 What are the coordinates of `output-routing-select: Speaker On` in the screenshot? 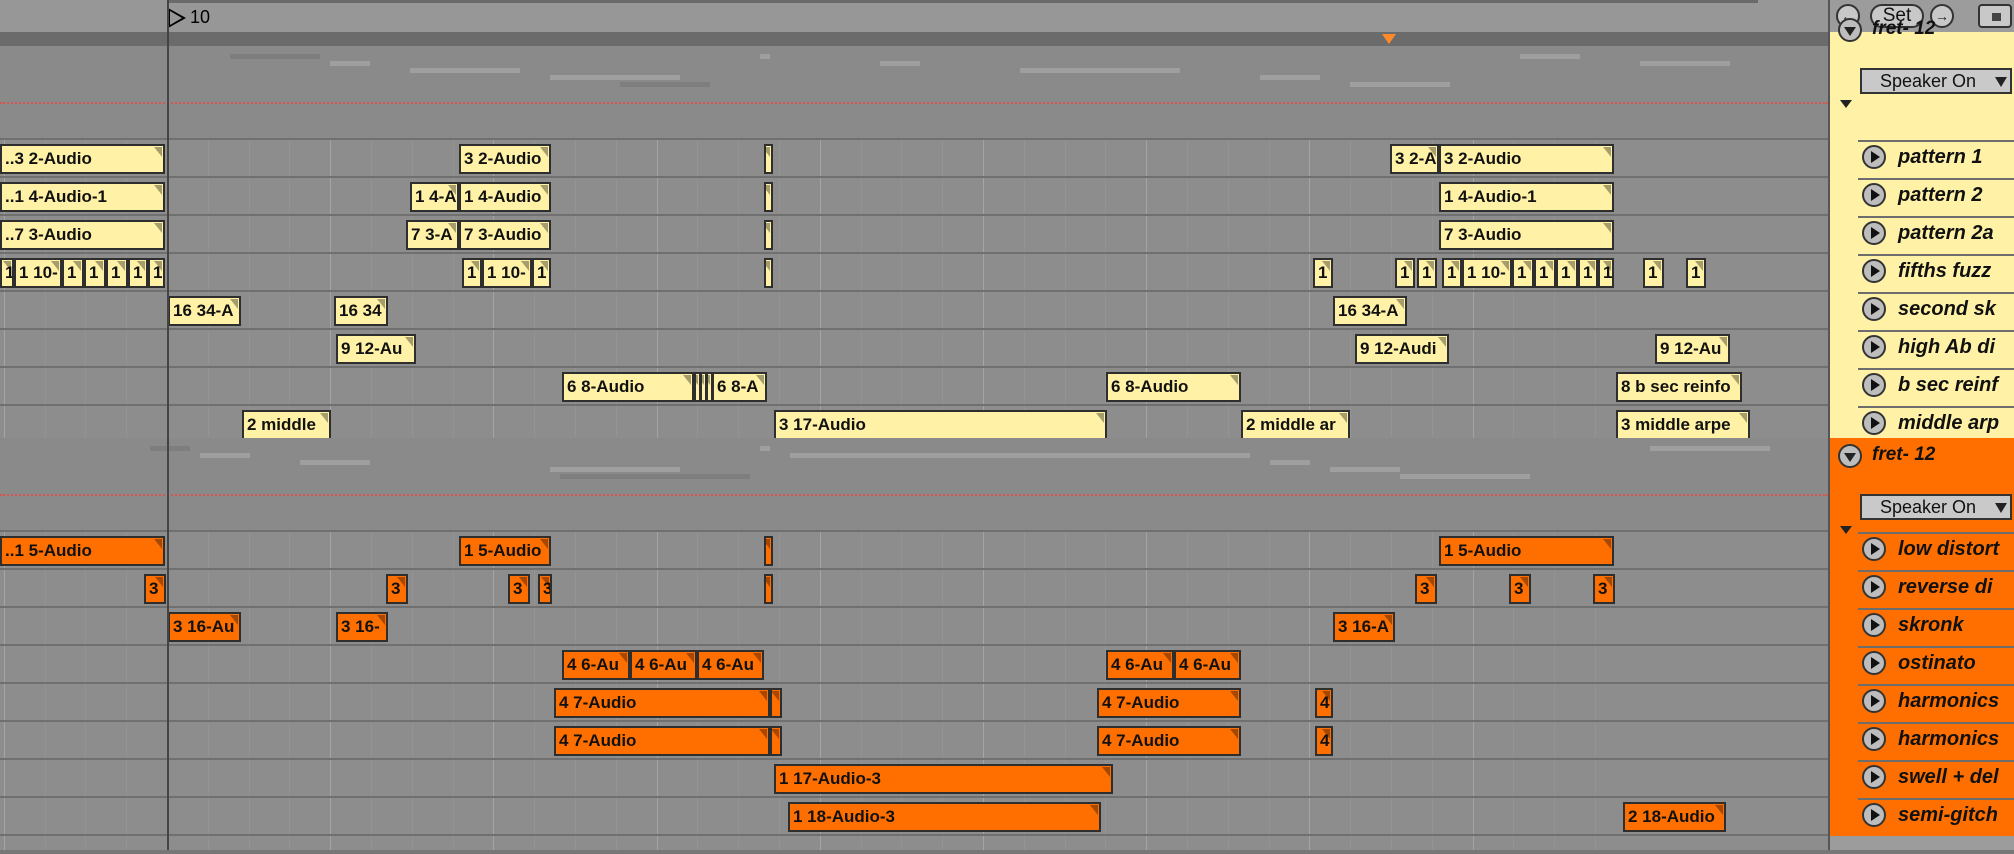 It's located at (1936, 507).